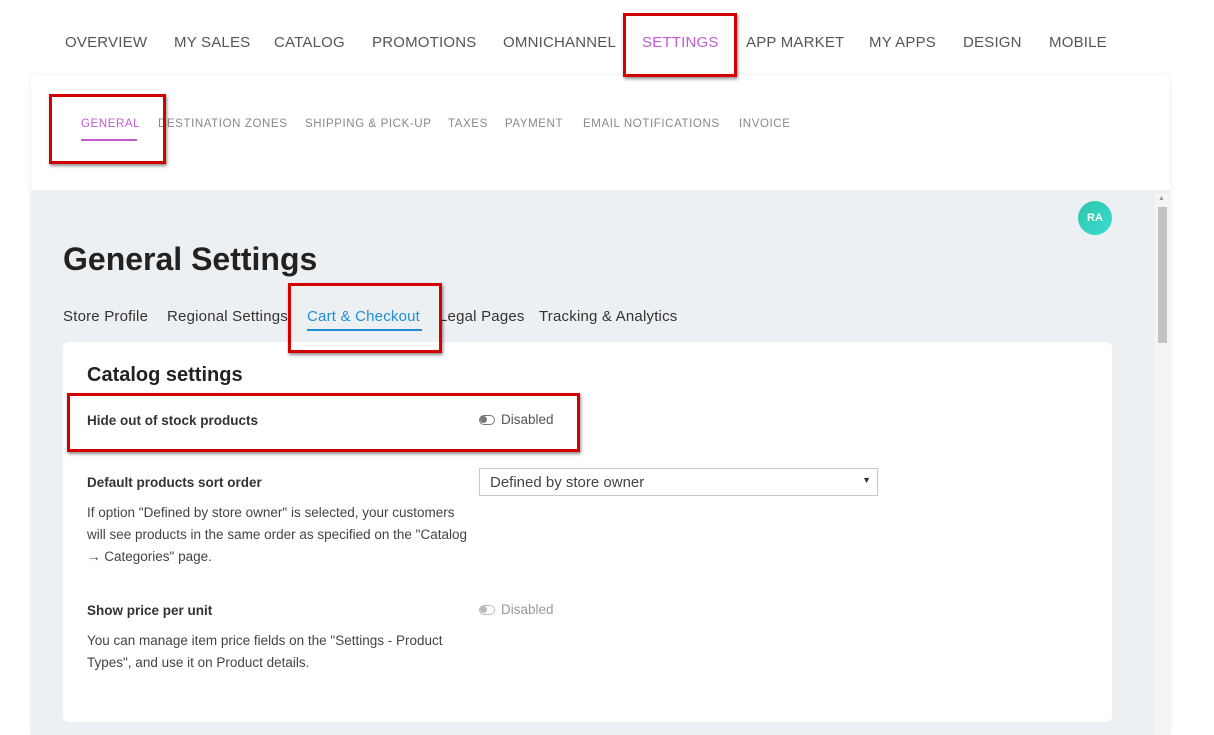  Describe the element at coordinates (227, 316) in the screenshot. I see `tab-regional-settings: Regional Settings` at that location.